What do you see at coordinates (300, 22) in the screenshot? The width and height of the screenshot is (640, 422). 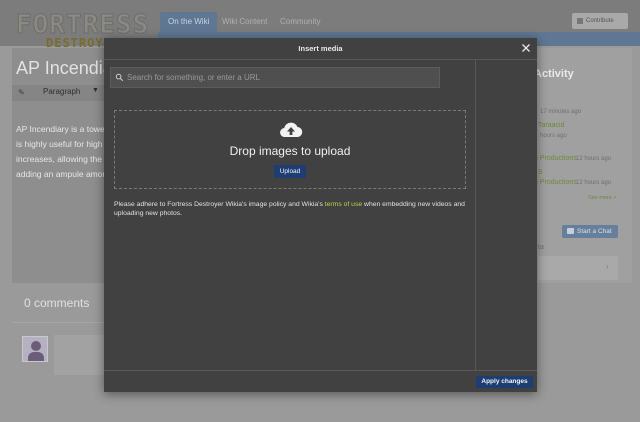 I see `nav-tab-community: Community` at bounding box center [300, 22].